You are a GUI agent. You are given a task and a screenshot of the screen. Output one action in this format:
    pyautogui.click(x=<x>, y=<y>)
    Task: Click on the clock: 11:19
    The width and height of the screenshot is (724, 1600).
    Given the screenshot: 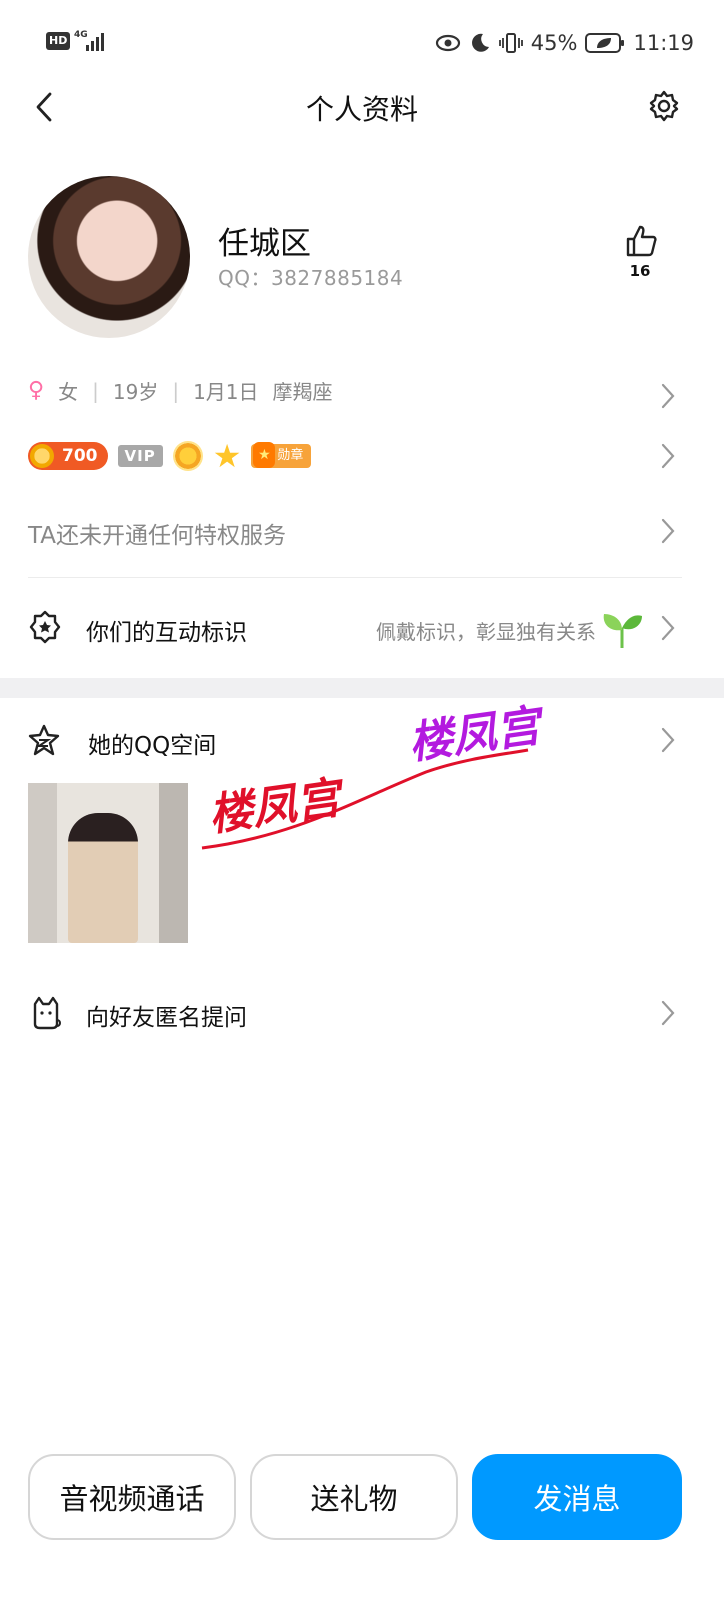 What is the action you would take?
    pyautogui.click(x=663, y=43)
    